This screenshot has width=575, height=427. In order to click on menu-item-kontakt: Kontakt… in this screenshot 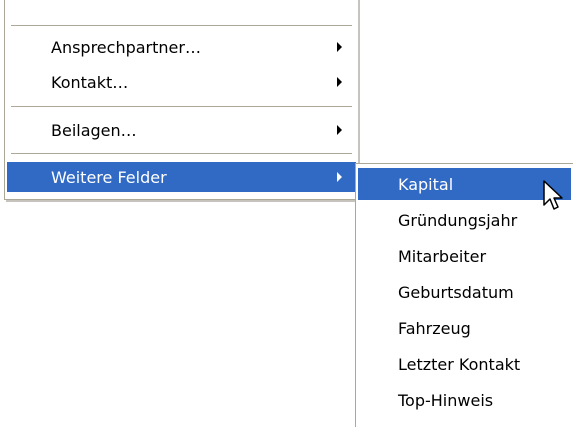, I will do `click(181, 82)`.